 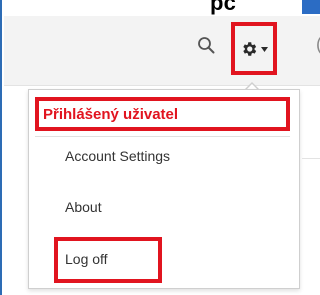 I want to click on search-icon, so click(x=206, y=45).